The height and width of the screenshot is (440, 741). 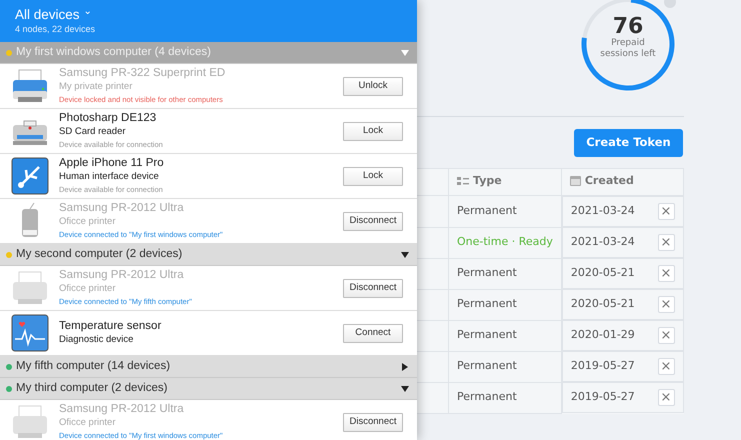 I want to click on usb-icon, so click(x=30, y=176).